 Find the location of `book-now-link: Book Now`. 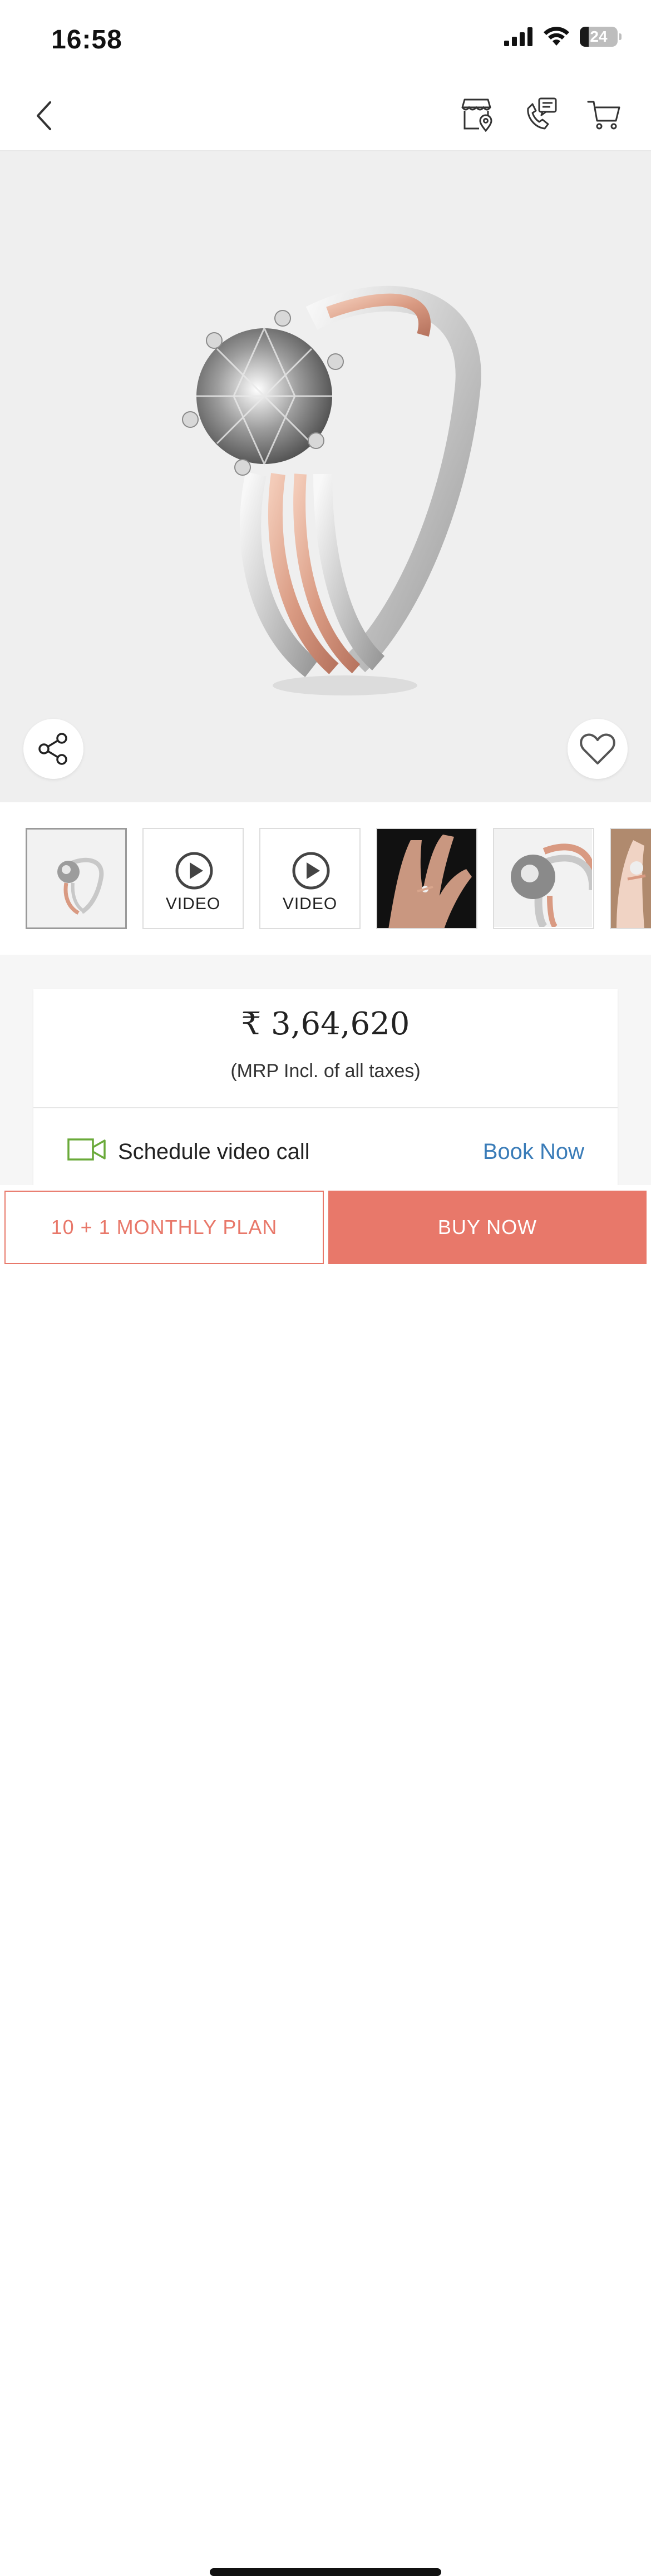

book-now-link: Book Now is located at coordinates (533, 1151).